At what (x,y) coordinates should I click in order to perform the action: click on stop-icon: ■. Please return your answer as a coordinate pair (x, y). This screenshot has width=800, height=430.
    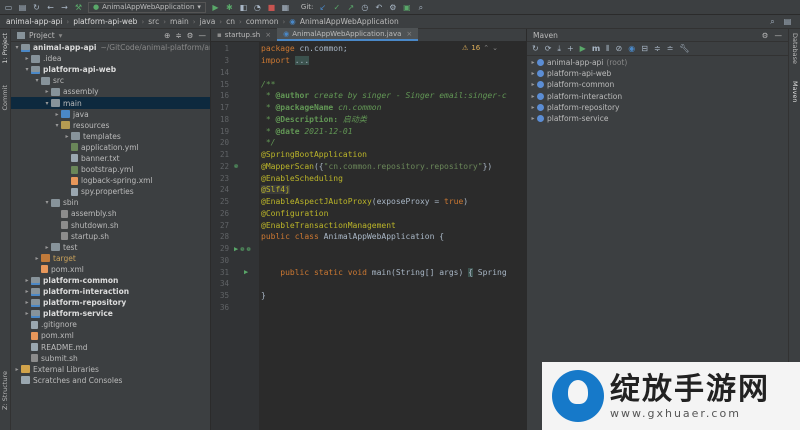
    Looking at the image, I should click on (271, 7).